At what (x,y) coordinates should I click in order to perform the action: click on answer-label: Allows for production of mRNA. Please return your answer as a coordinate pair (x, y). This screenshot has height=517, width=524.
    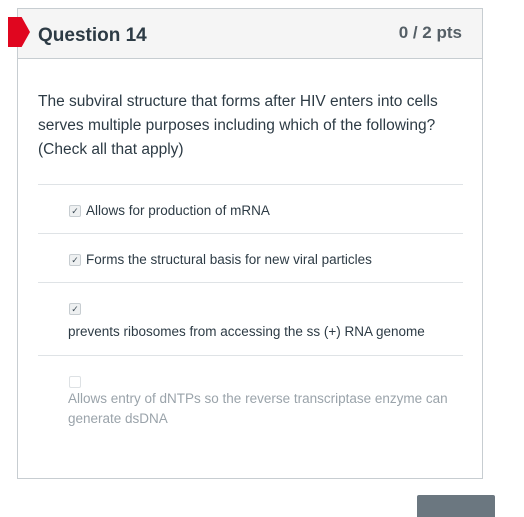
    Looking at the image, I should click on (178, 210).